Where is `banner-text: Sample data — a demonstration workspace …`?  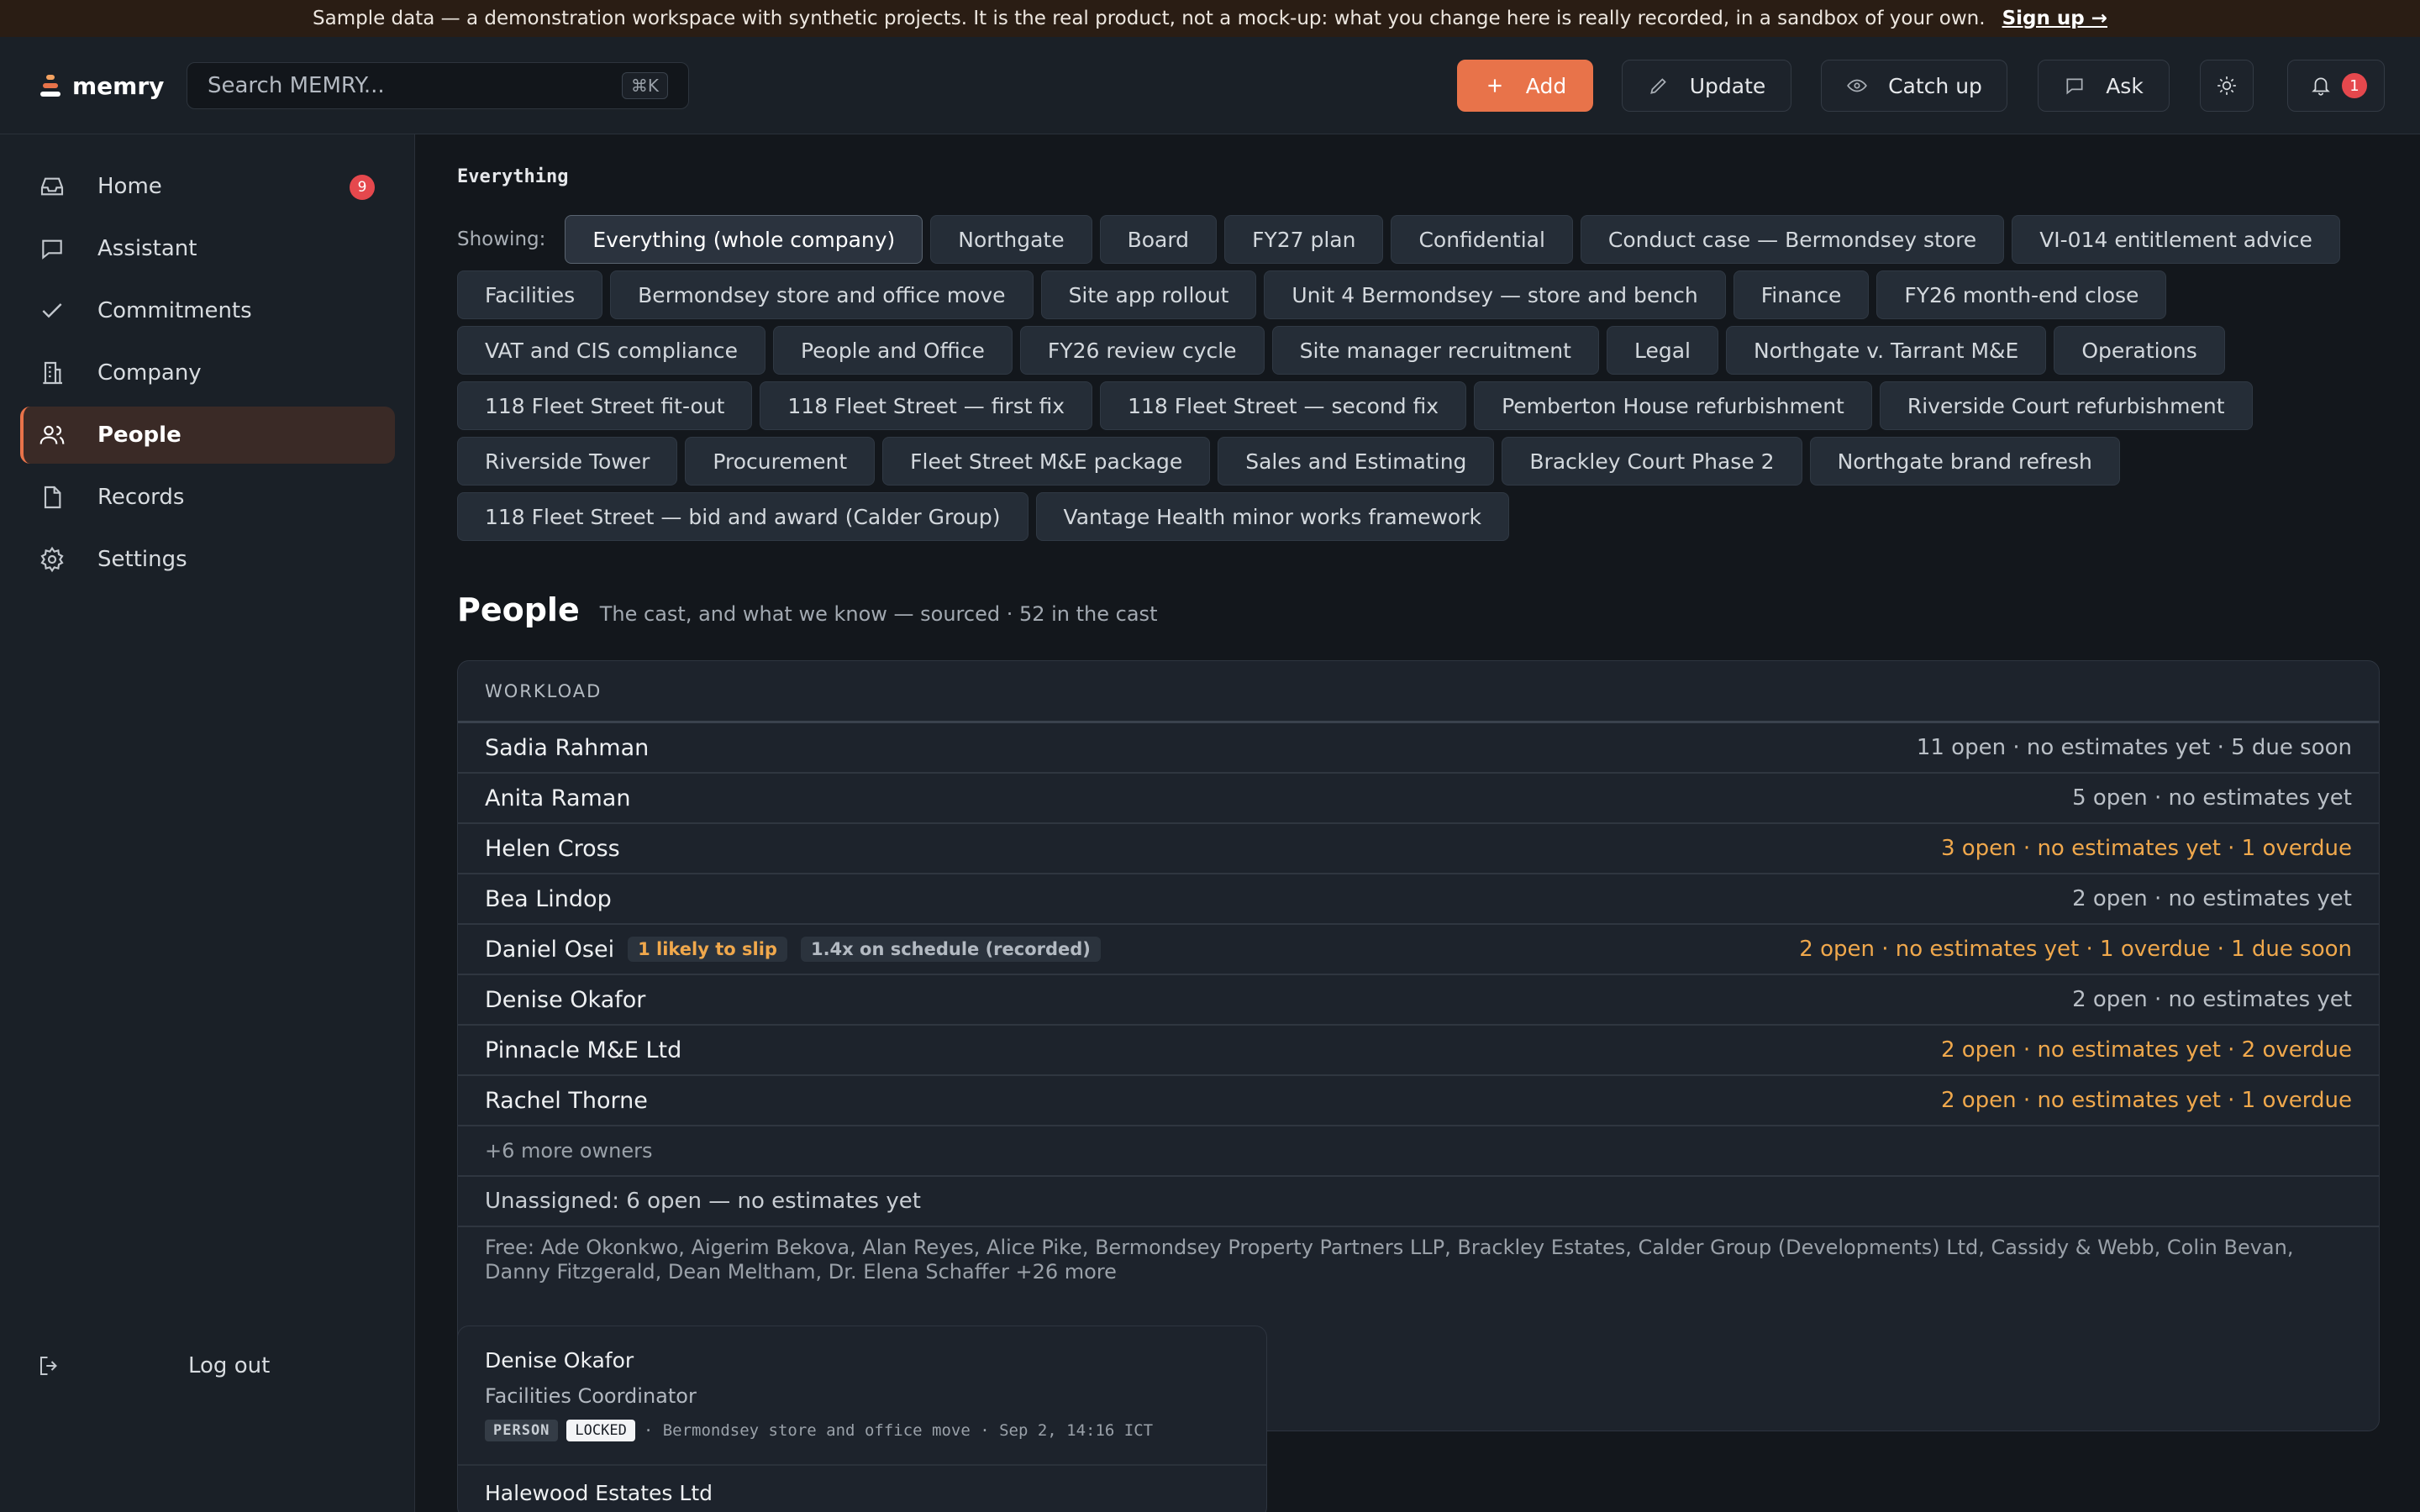 banner-text: Sample data — a demonstration workspace … is located at coordinates (1149, 18).